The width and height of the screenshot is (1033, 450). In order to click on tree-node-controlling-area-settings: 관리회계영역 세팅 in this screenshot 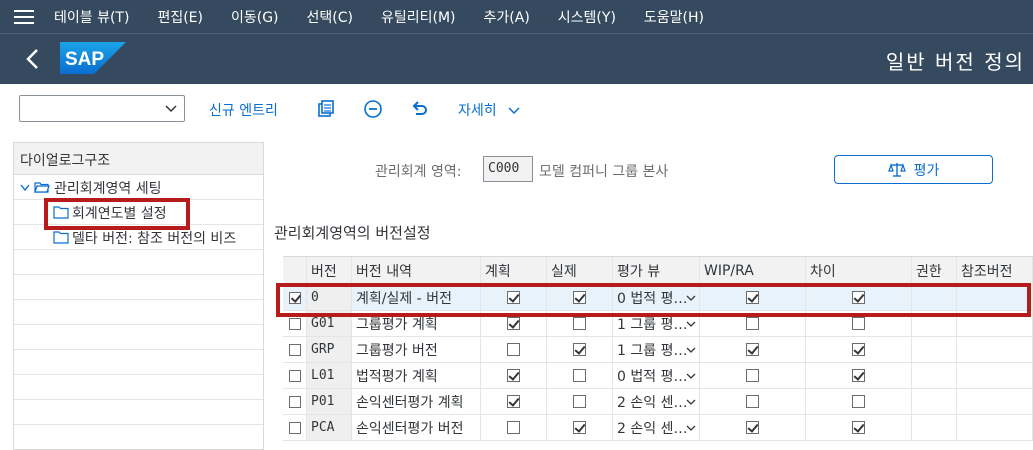, I will do `click(138, 187)`.